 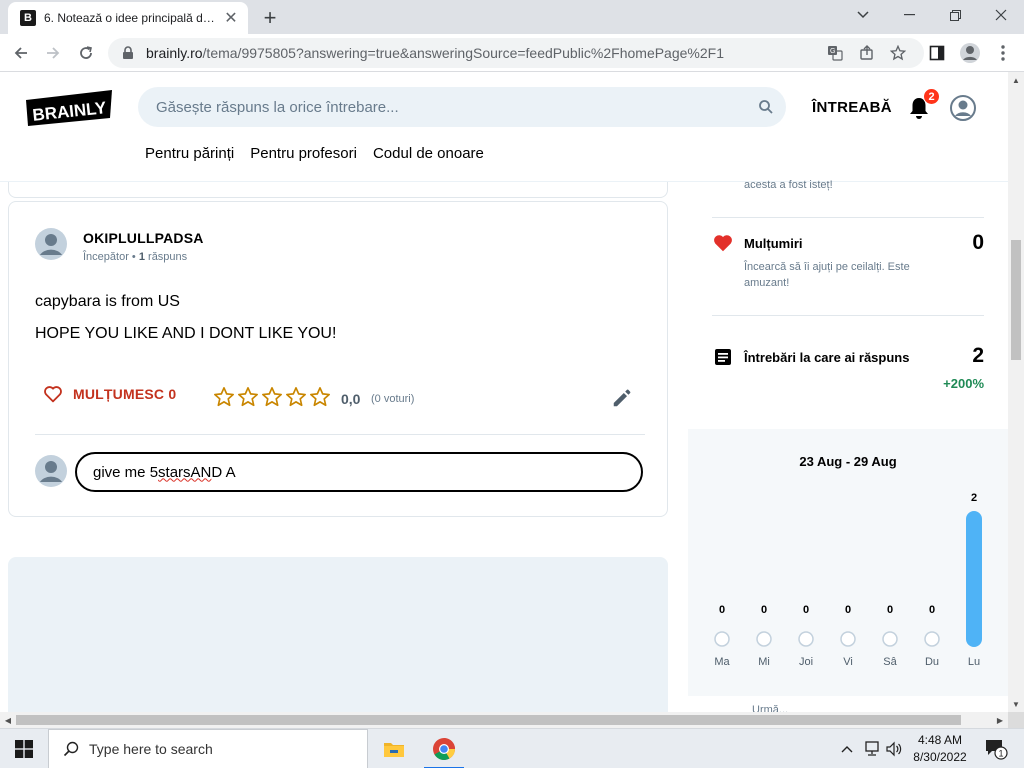 What do you see at coordinates (1016, 80) in the screenshot?
I see `scroll-up-arrow-icon: ▲` at bounding box center [1016, 80].